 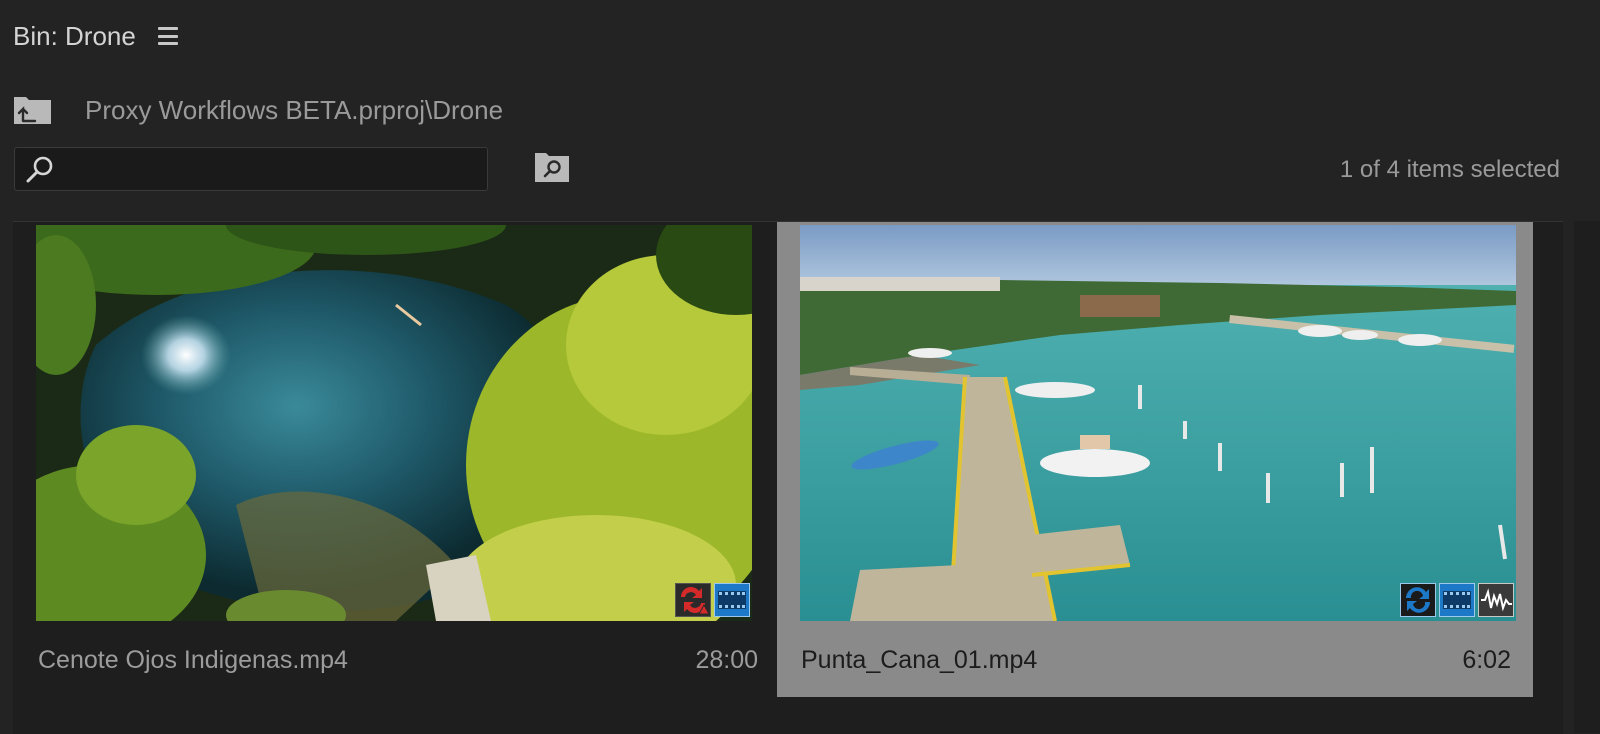 What do you see at coordinates (294, 109) in the screenshot?
I see `bin-path: Proxy Workflows BETA.prproj\Drone` at bounding box center [294, 109].